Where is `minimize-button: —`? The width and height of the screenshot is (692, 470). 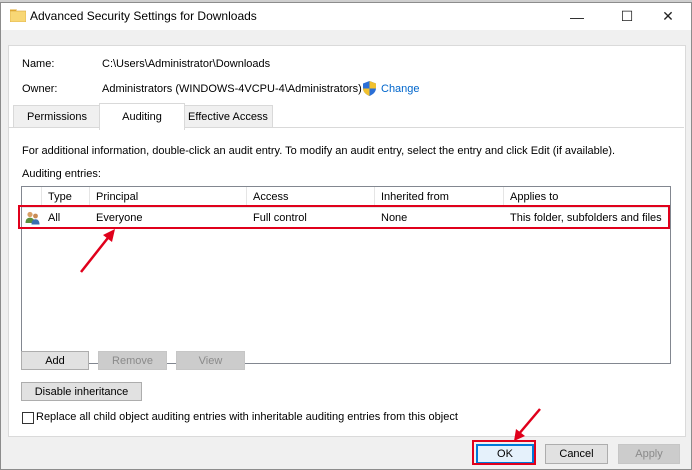 minimize-button: — is located at coordinates (577, 16).